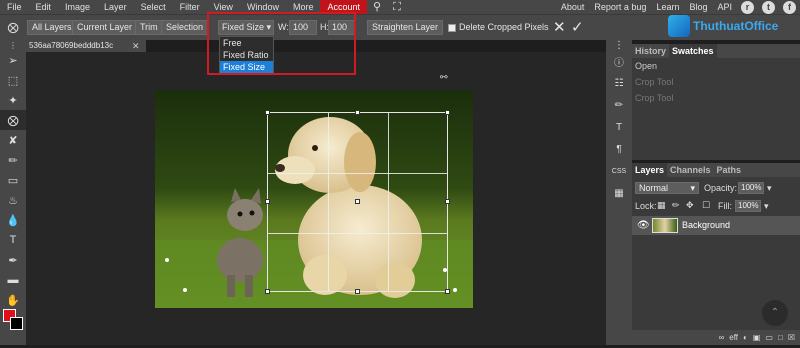 The image size is (800, 348). What do you see at coordinates (706, 205) in the screenshot?
I see `lock-all-icon: ☐` at bounding box center [706, 205].